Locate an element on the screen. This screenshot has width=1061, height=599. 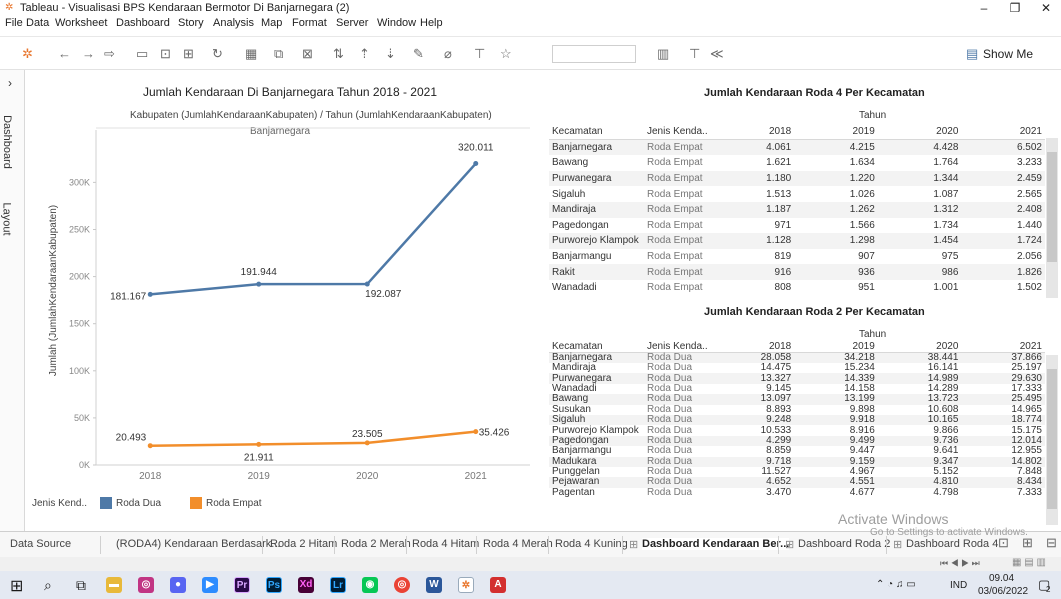
table-roda-2-scrollbar is located at coordinates (1052, 440).